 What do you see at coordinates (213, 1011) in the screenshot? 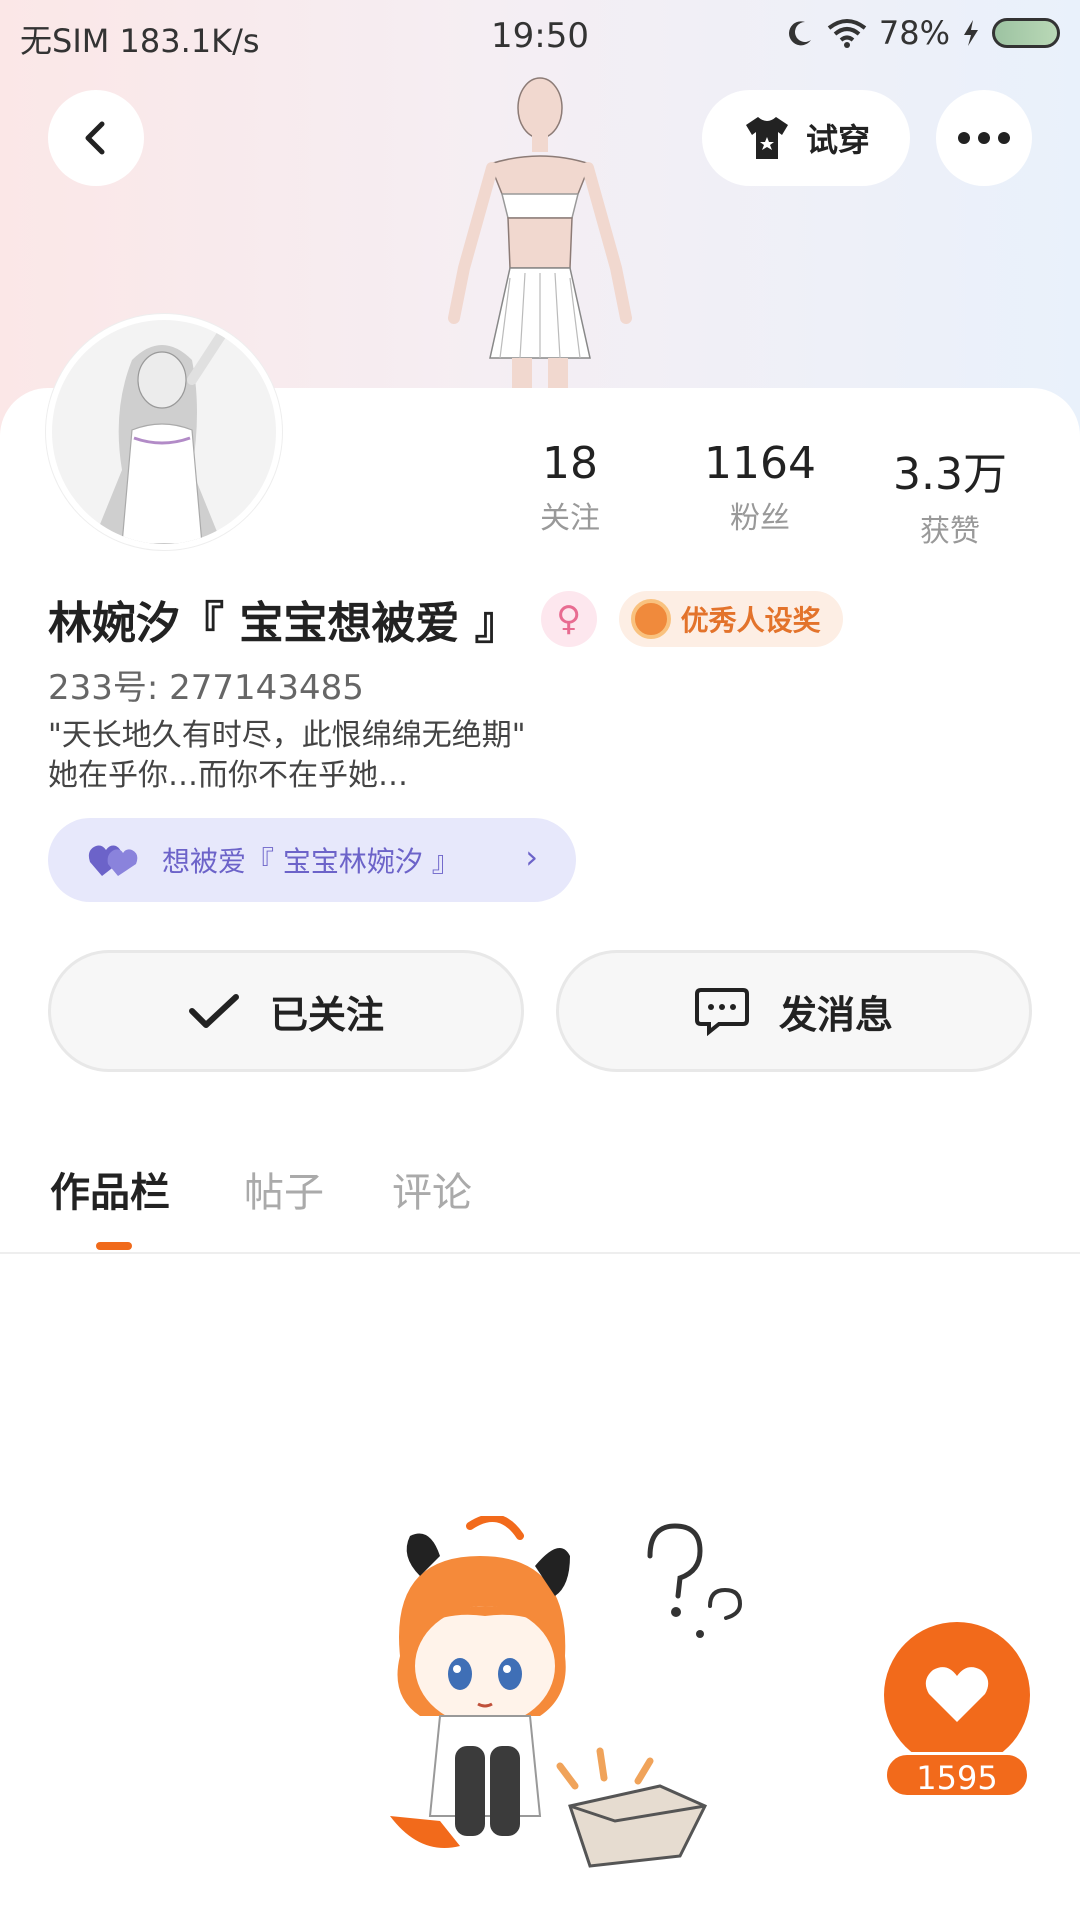
I see `check-icon` at bounding box center [213, 1011].